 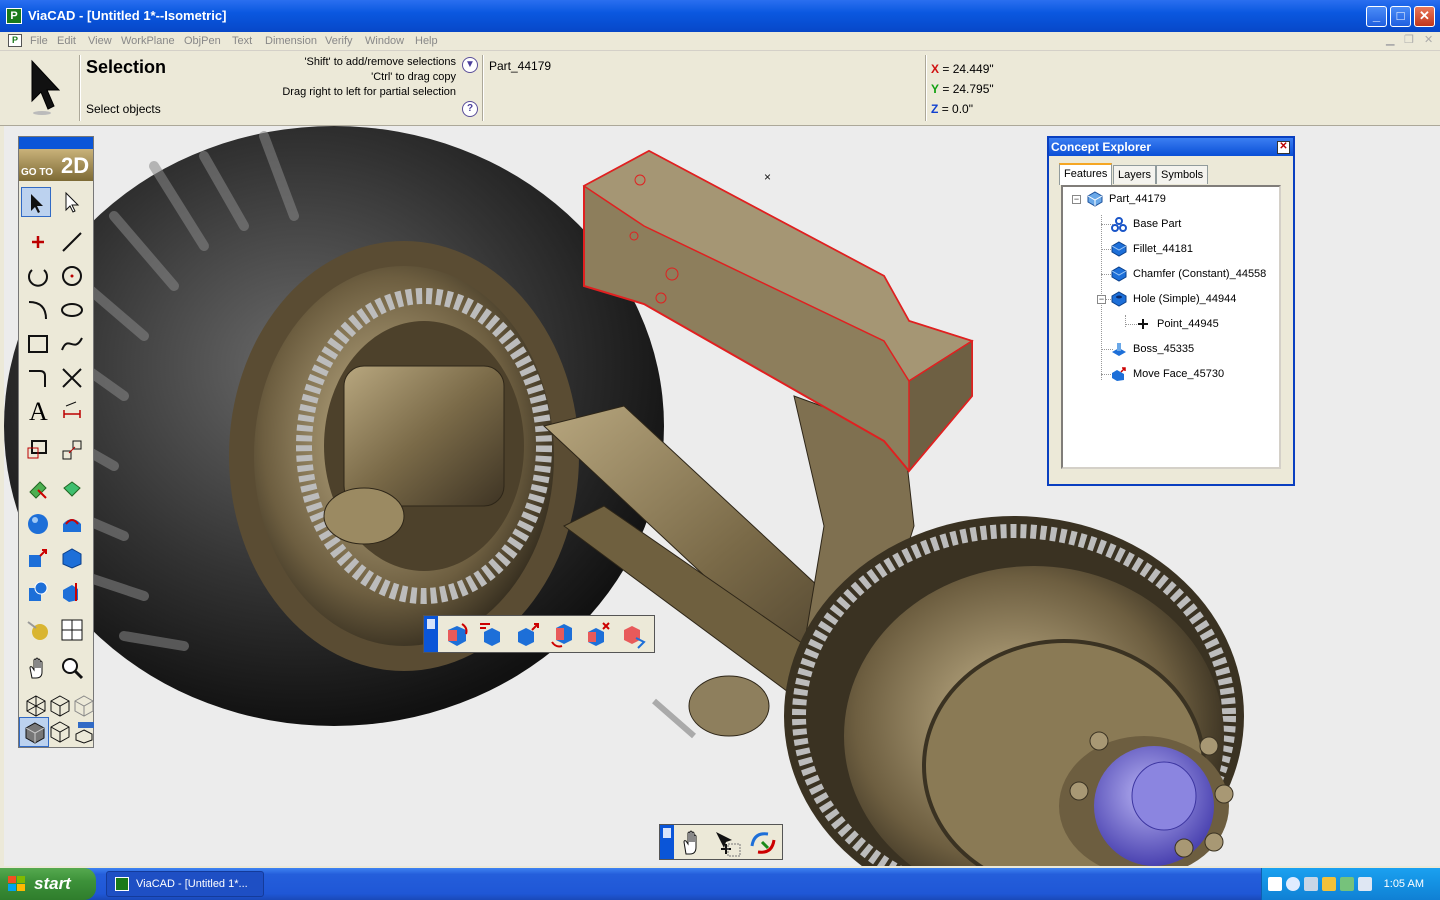 What do you see at coordinates (72, 558) in the screenshot?
I see `box-tool` at bounding box center [72, 558].